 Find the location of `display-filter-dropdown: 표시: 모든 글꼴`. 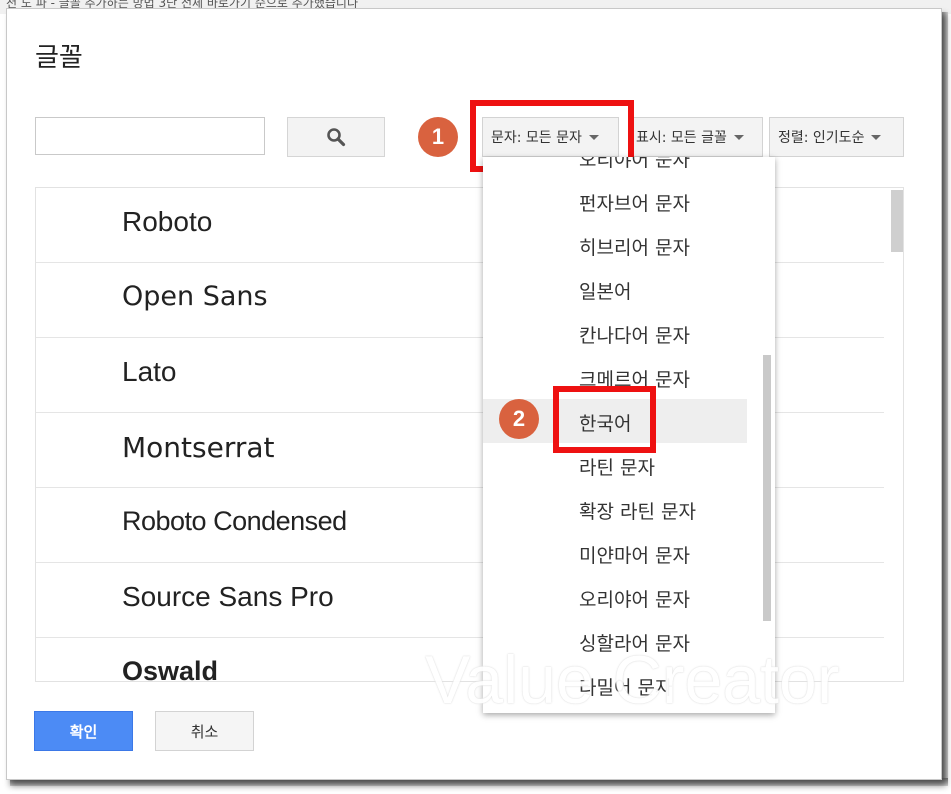

display-filter-dropdown: 표시: 모든 글꼴 is located at coordinates (698, 137).